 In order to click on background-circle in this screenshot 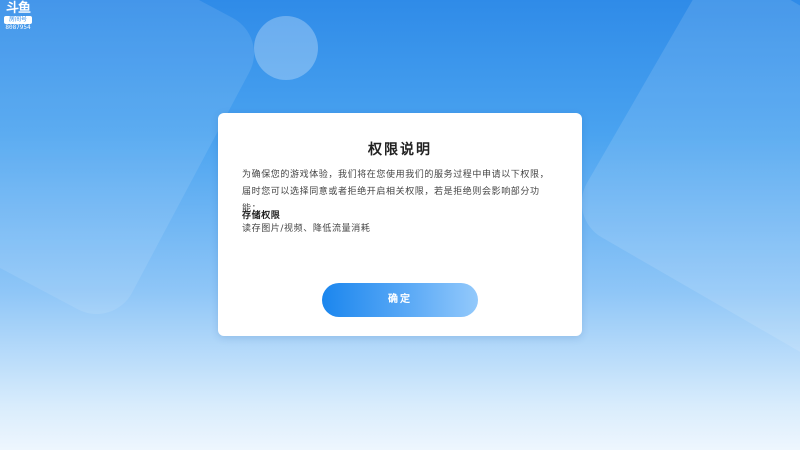, I will do `click(286, 48)`.